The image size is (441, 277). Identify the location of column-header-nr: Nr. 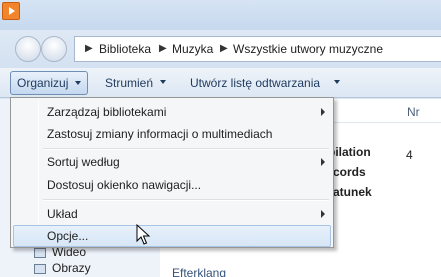
(413, 112).